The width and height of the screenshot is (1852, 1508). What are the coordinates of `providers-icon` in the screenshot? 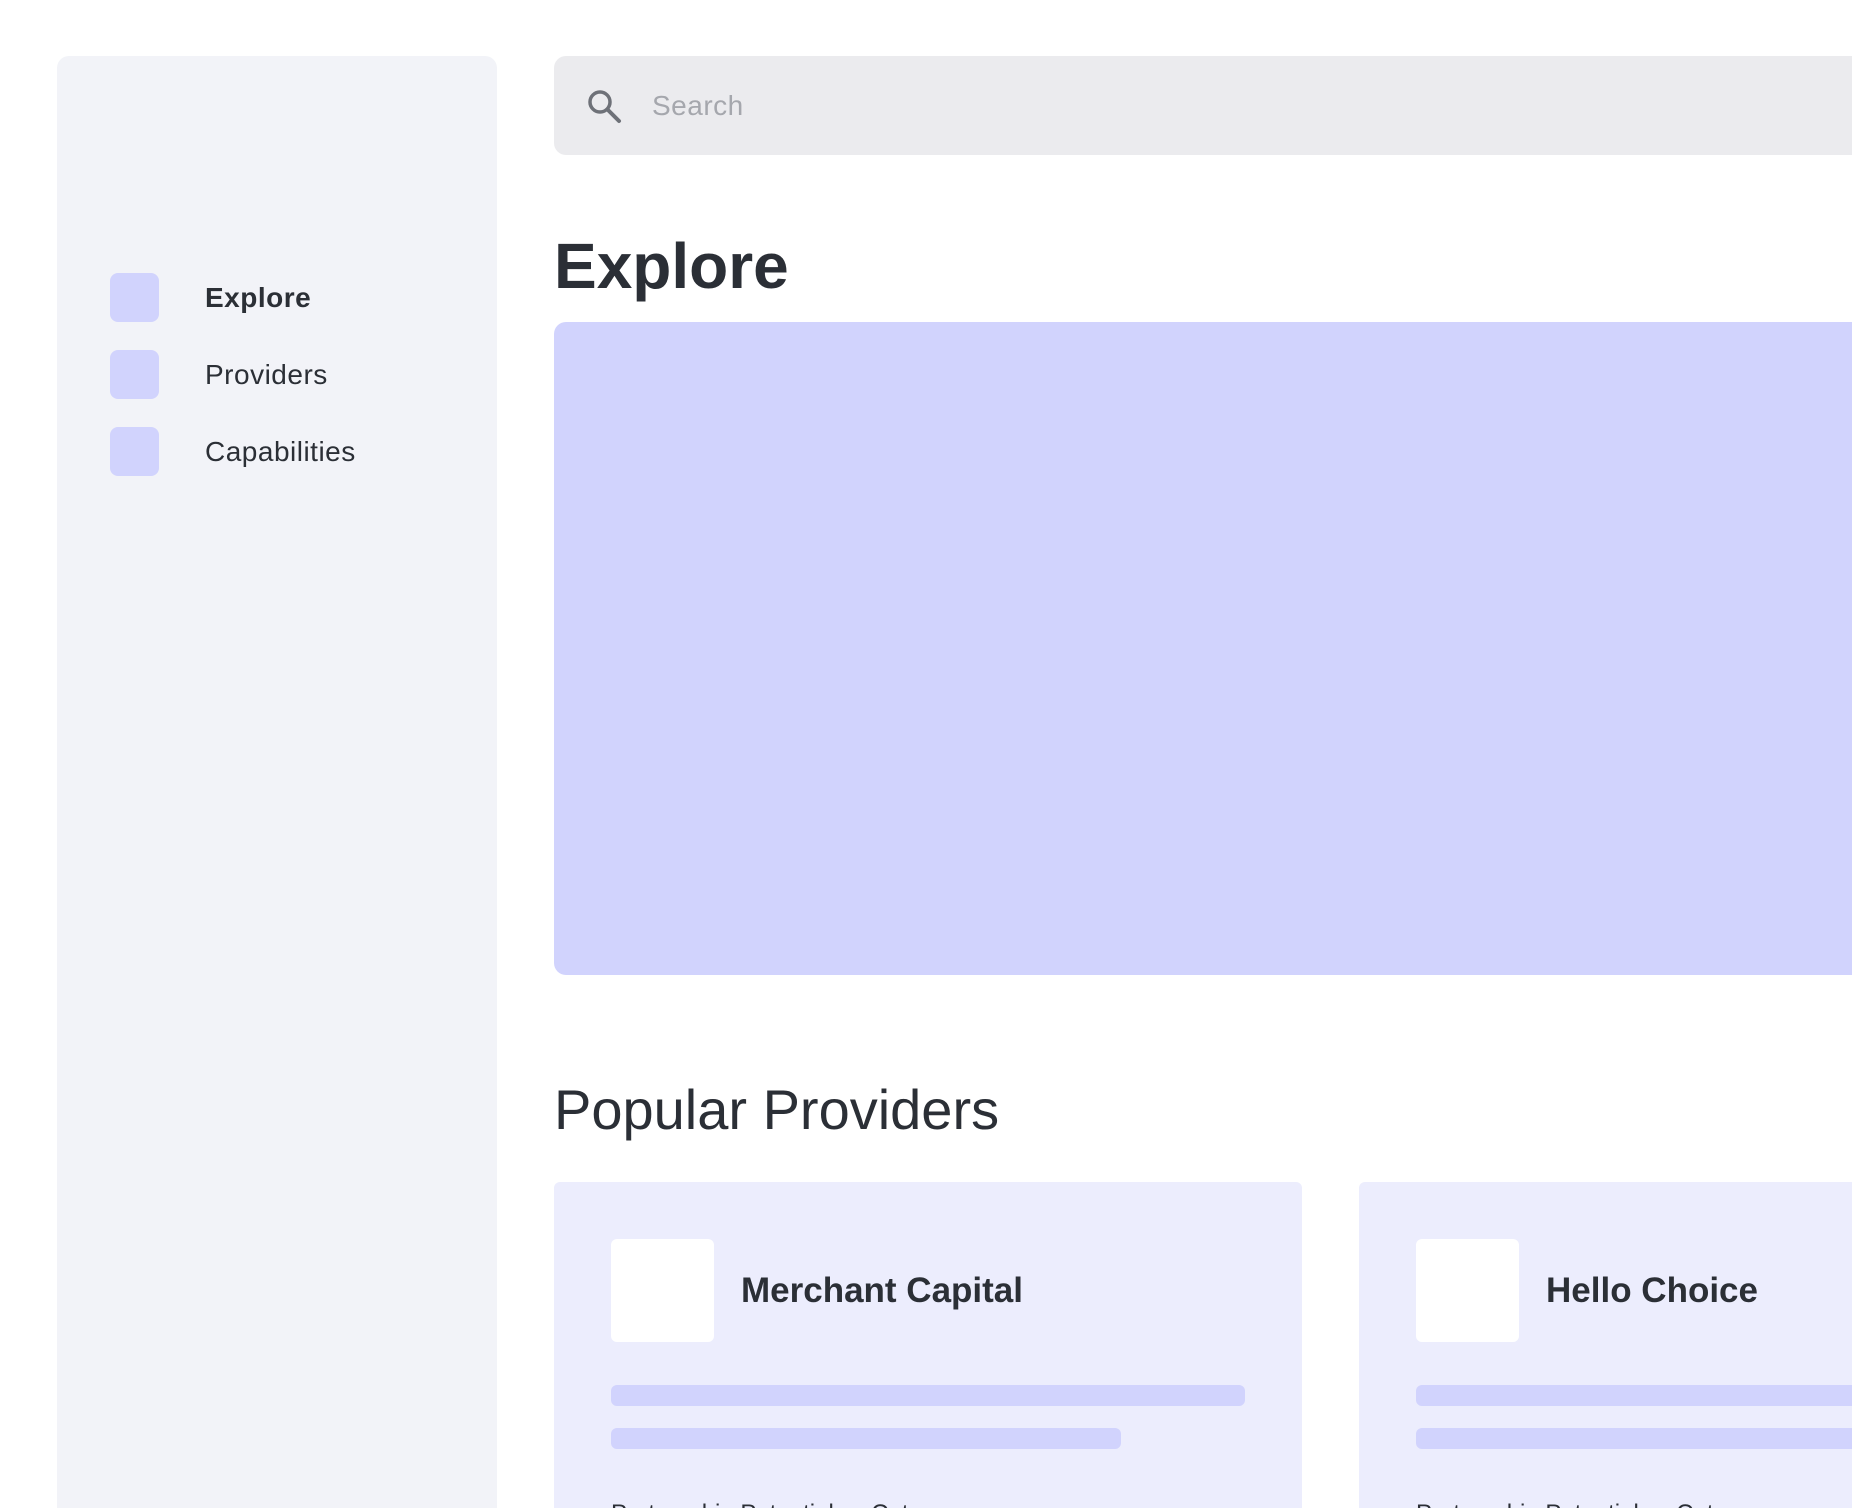 It's located at (134, 374).